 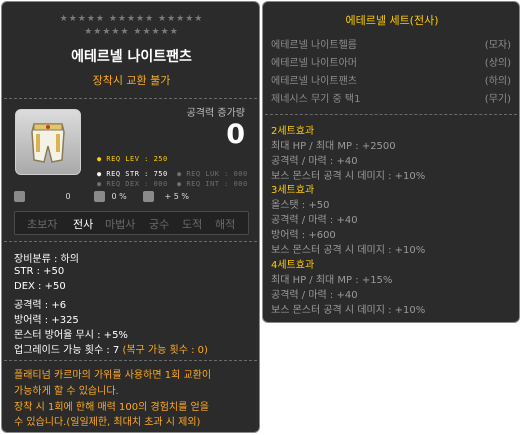 What do you see at coordinates (132, 184) in the screenshot?
I see `req-dex: ● REQ DEX : 000` at bounding box center [132, 184].